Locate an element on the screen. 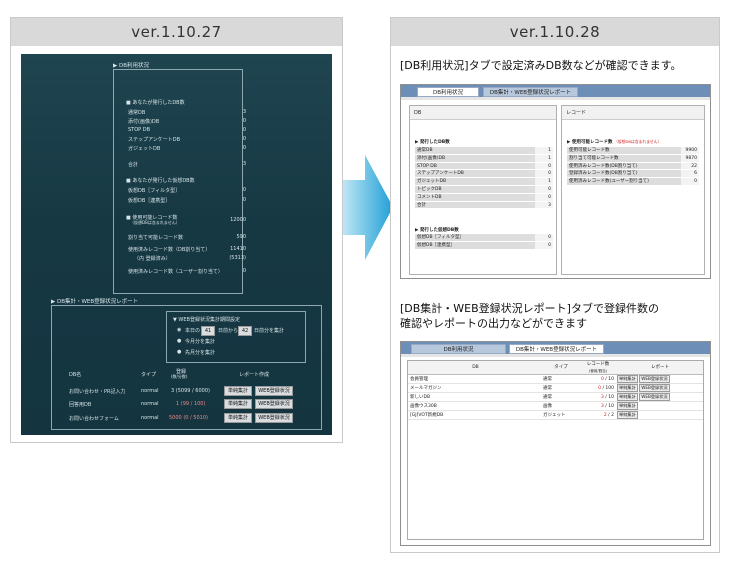 The image size is (730, 563). period-last-month-label: 先月分を集計 is located at coordinates (200, 353).